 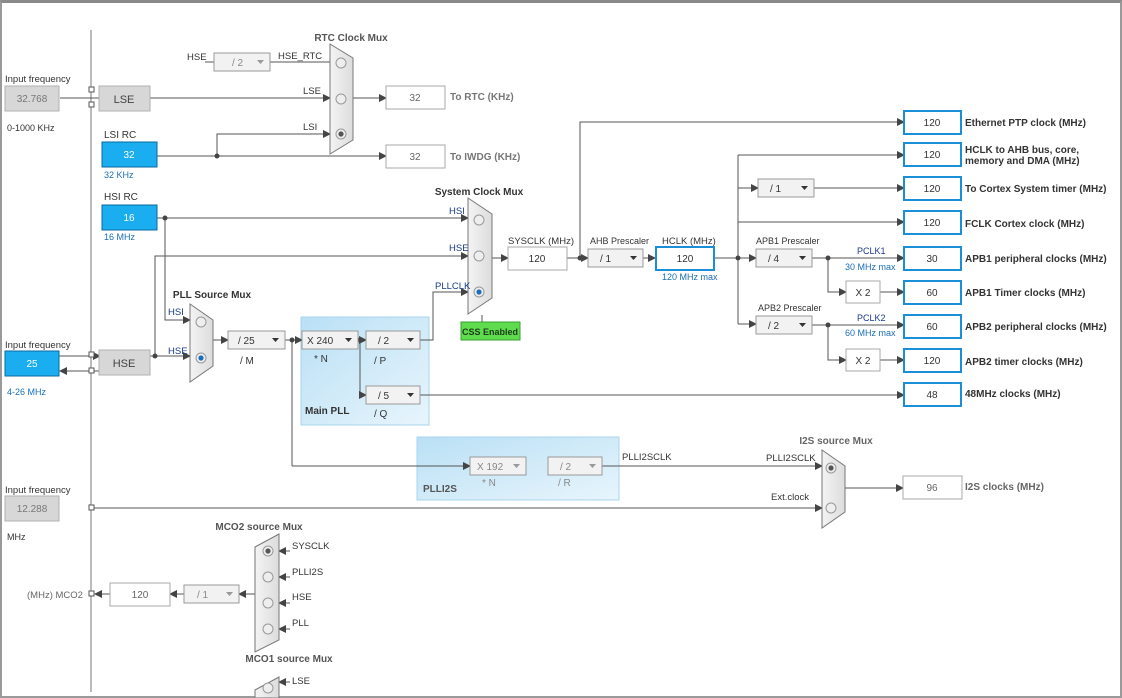 What do you see at coordinates (1024, 224) in the screenshot?
I see `out-label-3: FCLK Cortex clock (MHz)` at bounding box center [1024, 224].